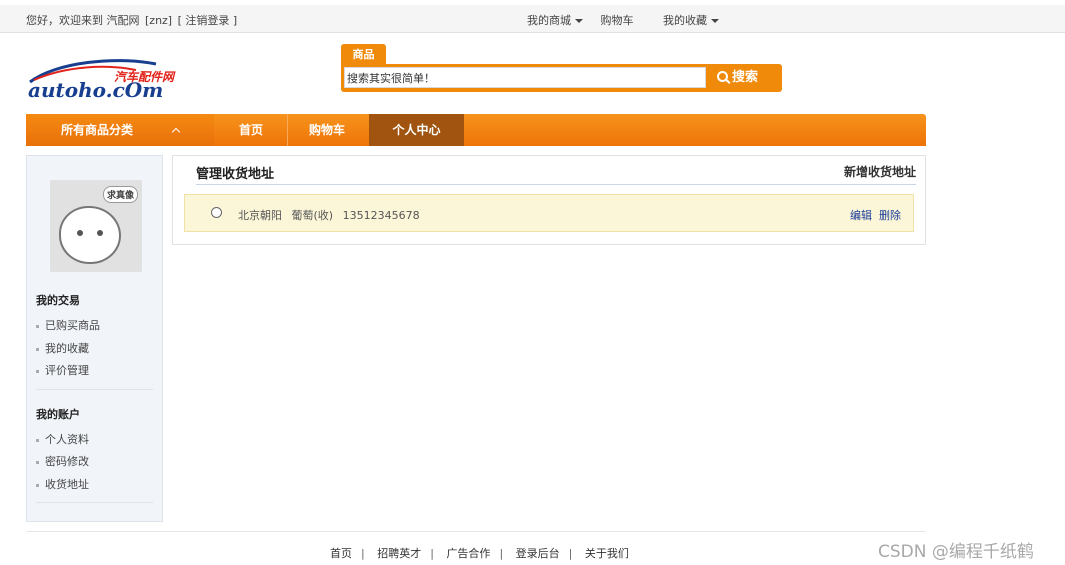 The width and height of the screenshot is (1065, 565). What do you see at coordinates (416, 130) in the screenshot?
I see `nav-user-center: 个人中心` at bounding box center [416, 130].